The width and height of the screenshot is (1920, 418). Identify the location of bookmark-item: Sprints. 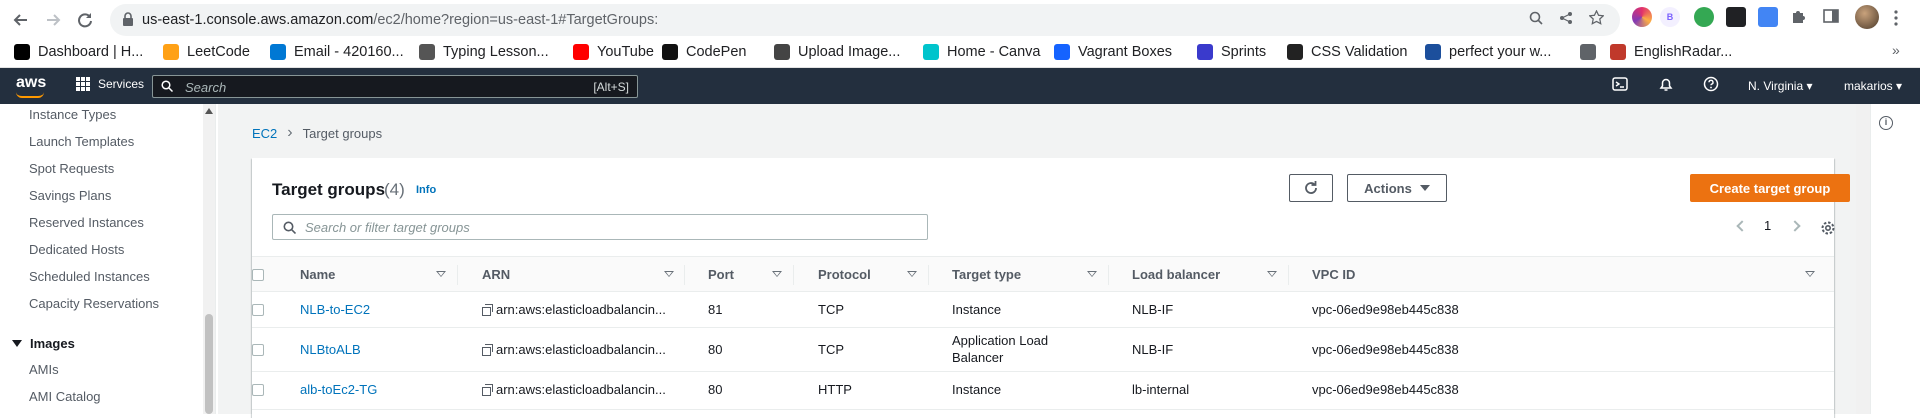
(1231, 52).